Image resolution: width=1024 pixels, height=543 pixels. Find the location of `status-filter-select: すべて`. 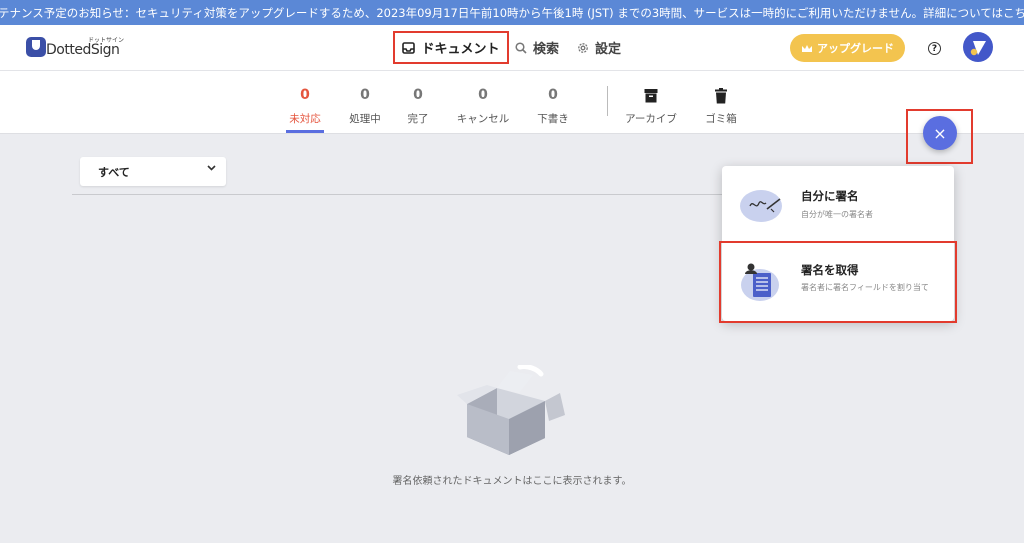

status-filter-select: すべて is located at coordinates (153, 171).